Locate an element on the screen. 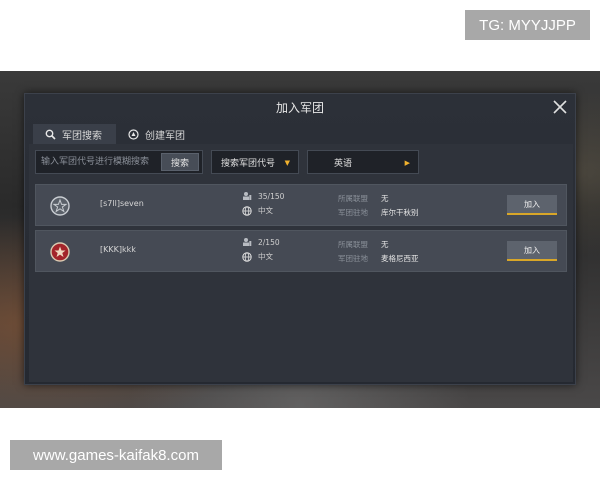  dialog-title: 加入军团 is located at coordinates (299, 107).